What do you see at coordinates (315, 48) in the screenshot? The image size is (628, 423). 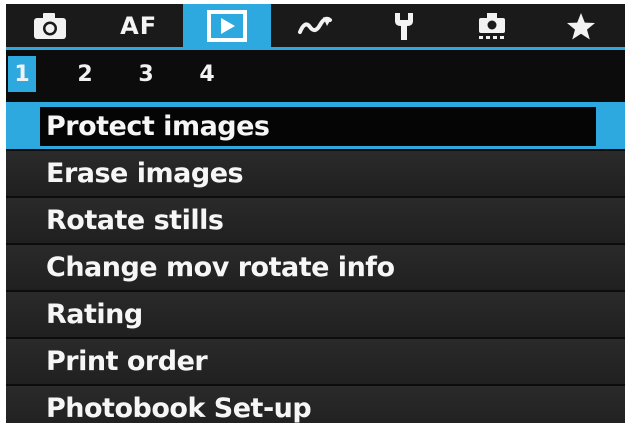 I see `tab-underline` at bounding box center [315, 48].